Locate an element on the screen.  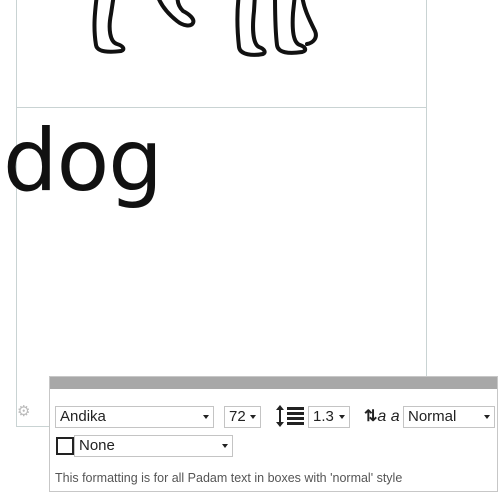
text-style-select: Normal is located at coordinates (449, 417).